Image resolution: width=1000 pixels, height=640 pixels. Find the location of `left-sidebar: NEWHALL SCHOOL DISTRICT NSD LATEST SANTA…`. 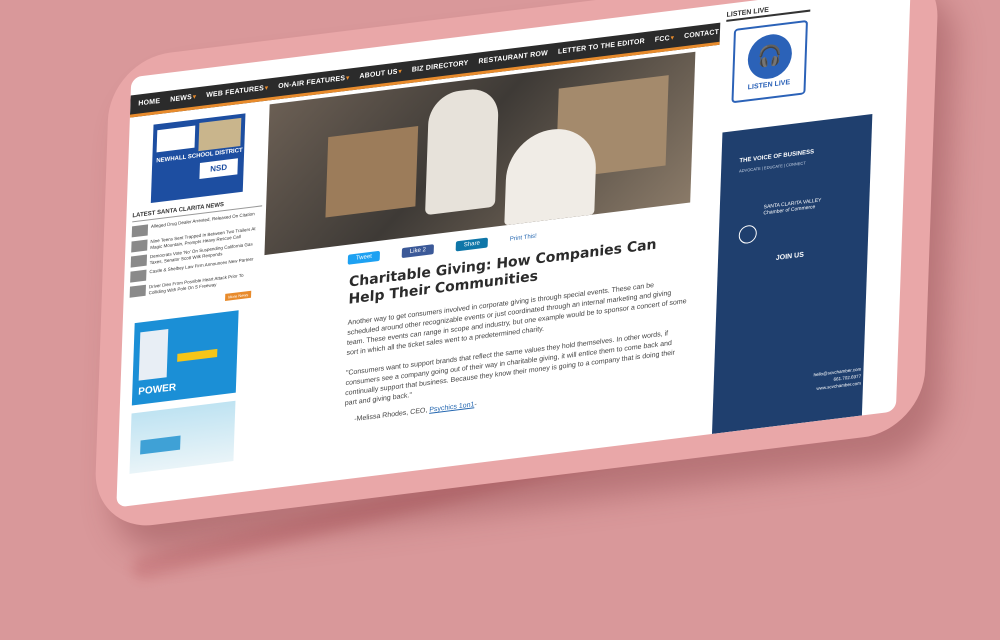

left-sidebar: NEWHALL SCHOOL DISTRICT NSD LATEST SANTA… is located at coordinates (194, 305).